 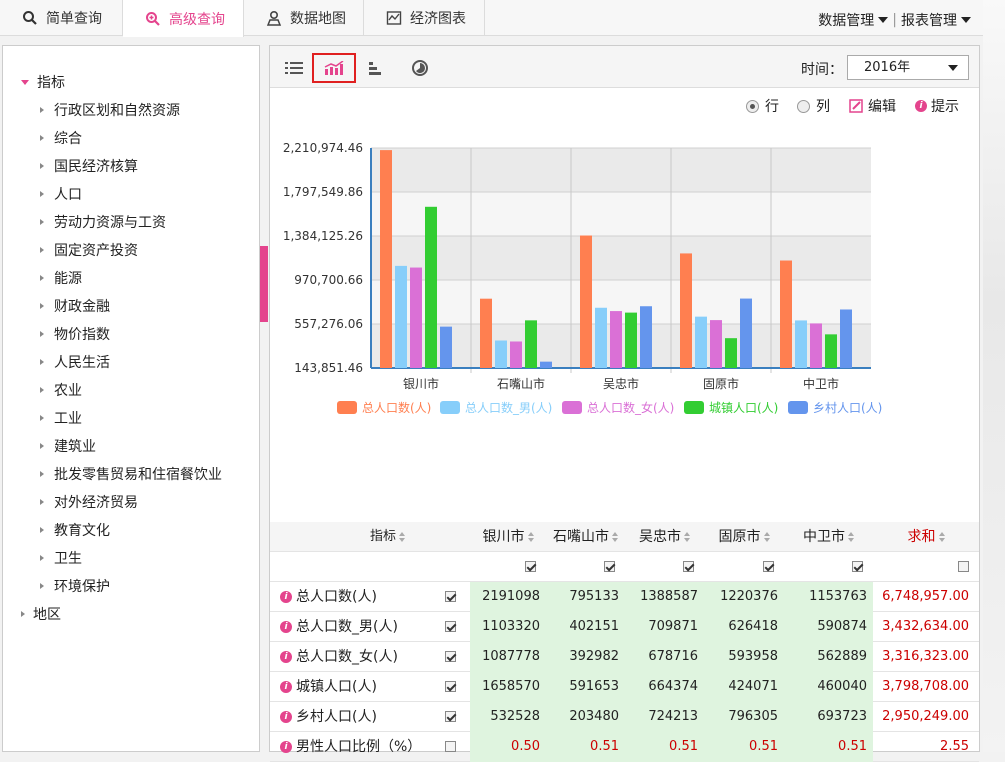 What do you see at coordinates (664, 537) in the screenshot?
I see `header-column: 吴忠市` at bounding box center [664, 537].